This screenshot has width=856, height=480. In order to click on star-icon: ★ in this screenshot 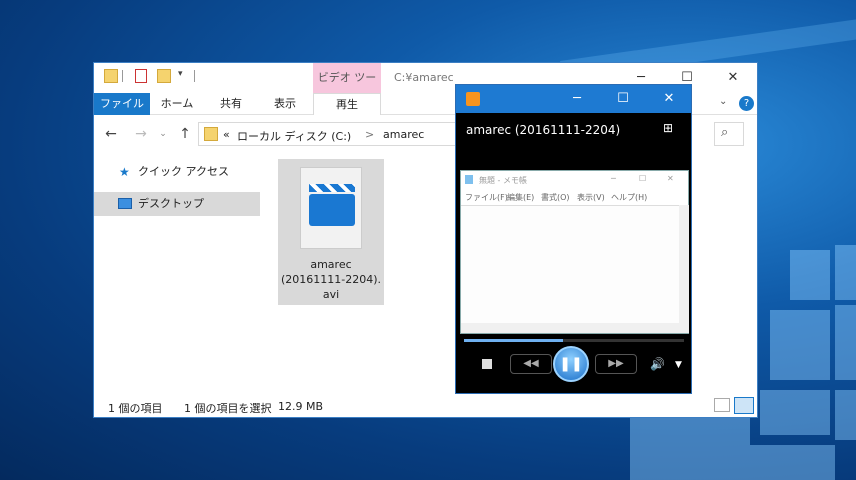, I will do `click(124, 172)`.